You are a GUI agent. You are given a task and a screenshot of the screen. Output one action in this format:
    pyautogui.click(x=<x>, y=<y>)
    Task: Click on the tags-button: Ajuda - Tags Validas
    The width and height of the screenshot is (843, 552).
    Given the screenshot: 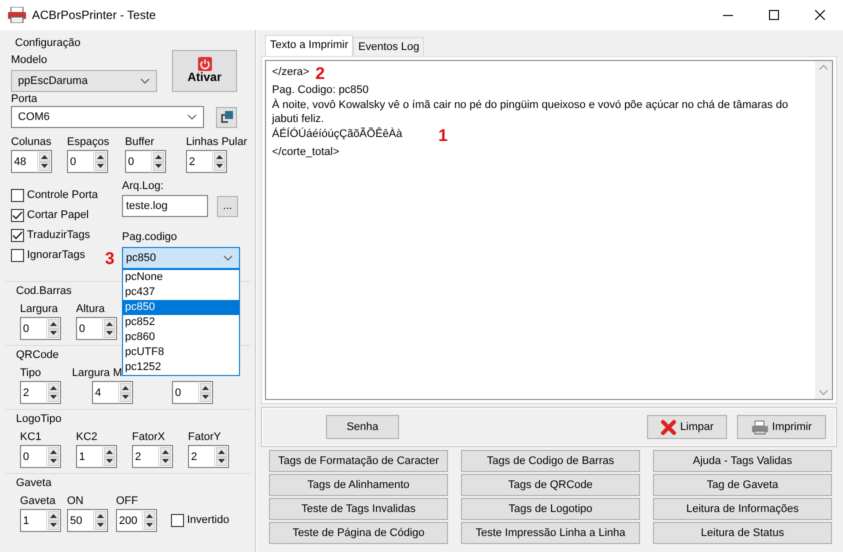 What is the action you would take?
    pyautogui.click(x=742, y=461)
    